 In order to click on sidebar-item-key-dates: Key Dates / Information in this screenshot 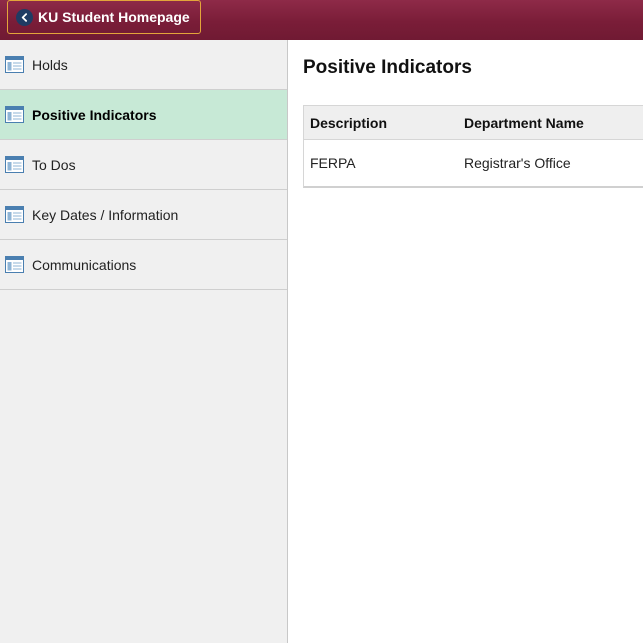, I will do `click(143, 215)`.